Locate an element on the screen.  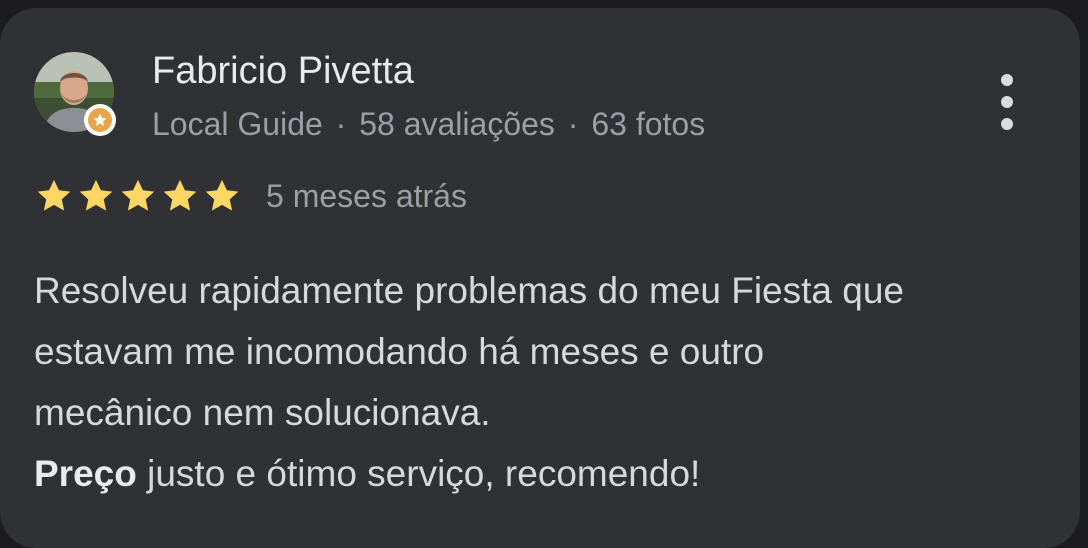
reviewer-name: Fabricio Pivetta is located at coordinates (283, 71).